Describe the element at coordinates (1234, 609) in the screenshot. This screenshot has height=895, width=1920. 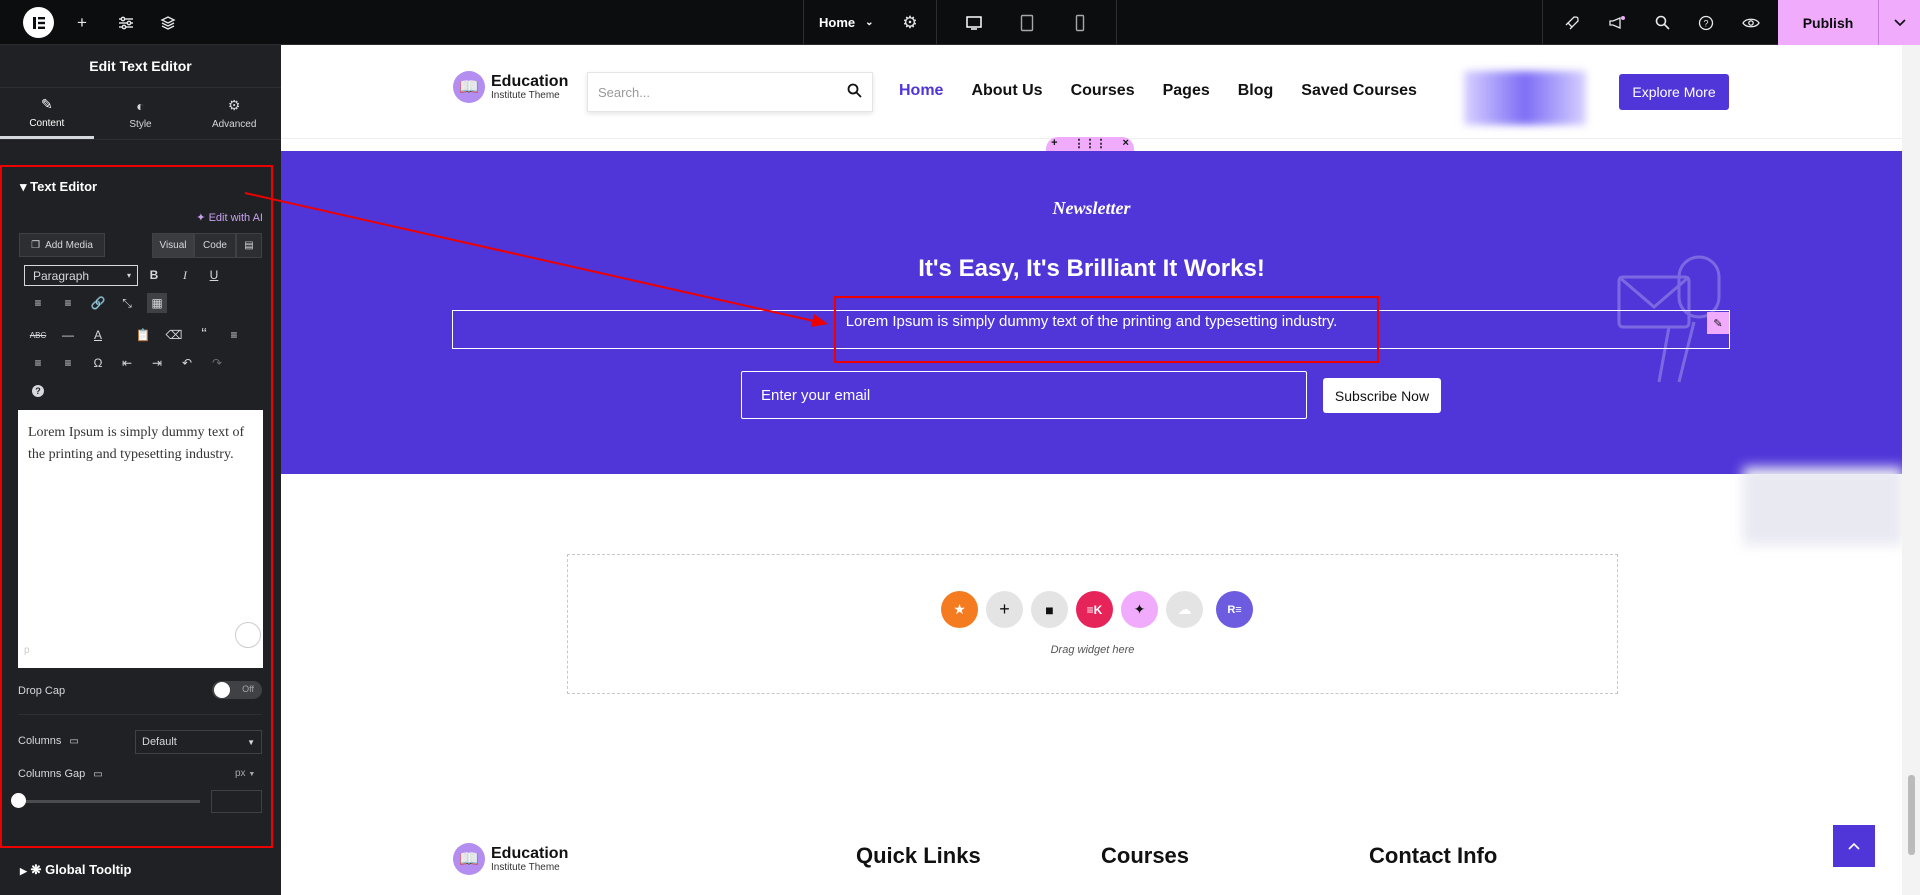
I see `re-addon-icon: R≡` at that location.